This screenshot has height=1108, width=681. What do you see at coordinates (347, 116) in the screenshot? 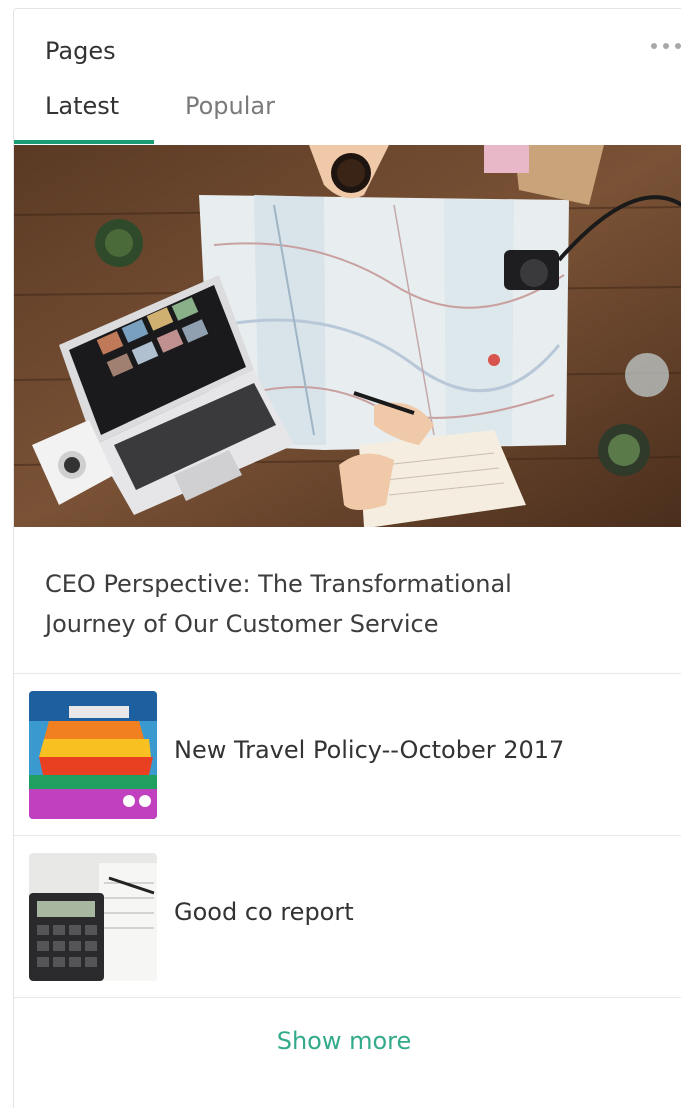
I see `tab-bar: Latest Popular` at bounding box center [347, 116].